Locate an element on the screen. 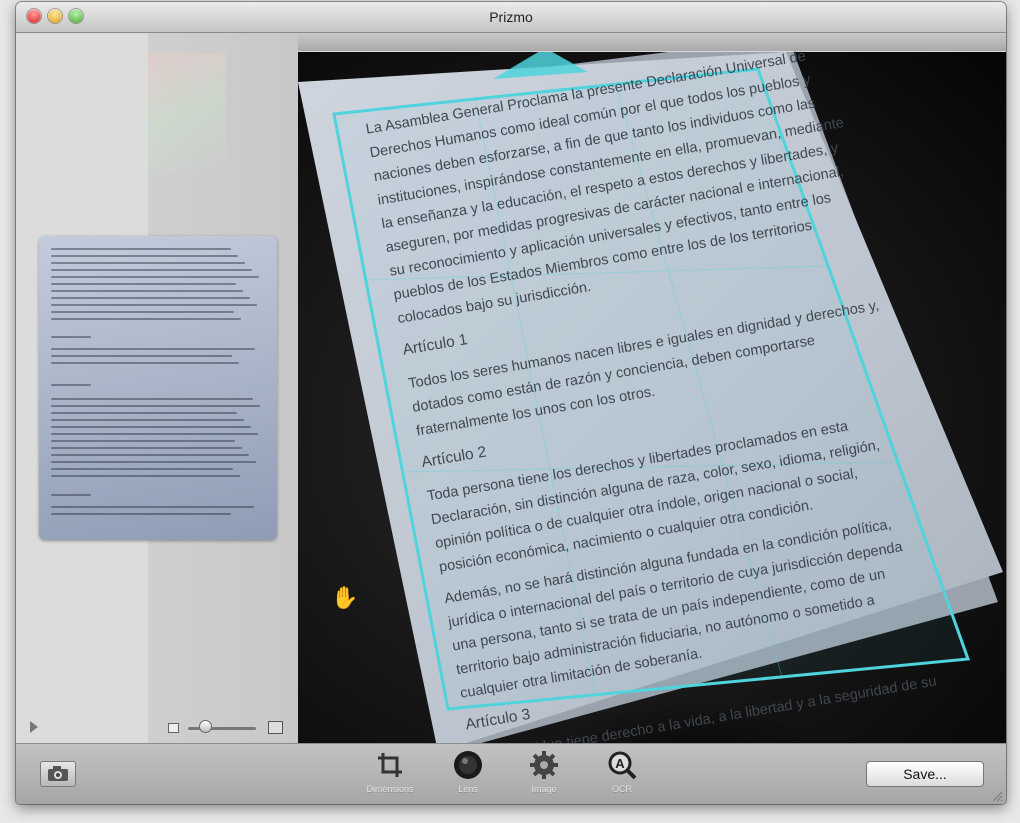 The height and width of the screenshot is (823, 1020). camera-icon is located at coordinates (58, 773).